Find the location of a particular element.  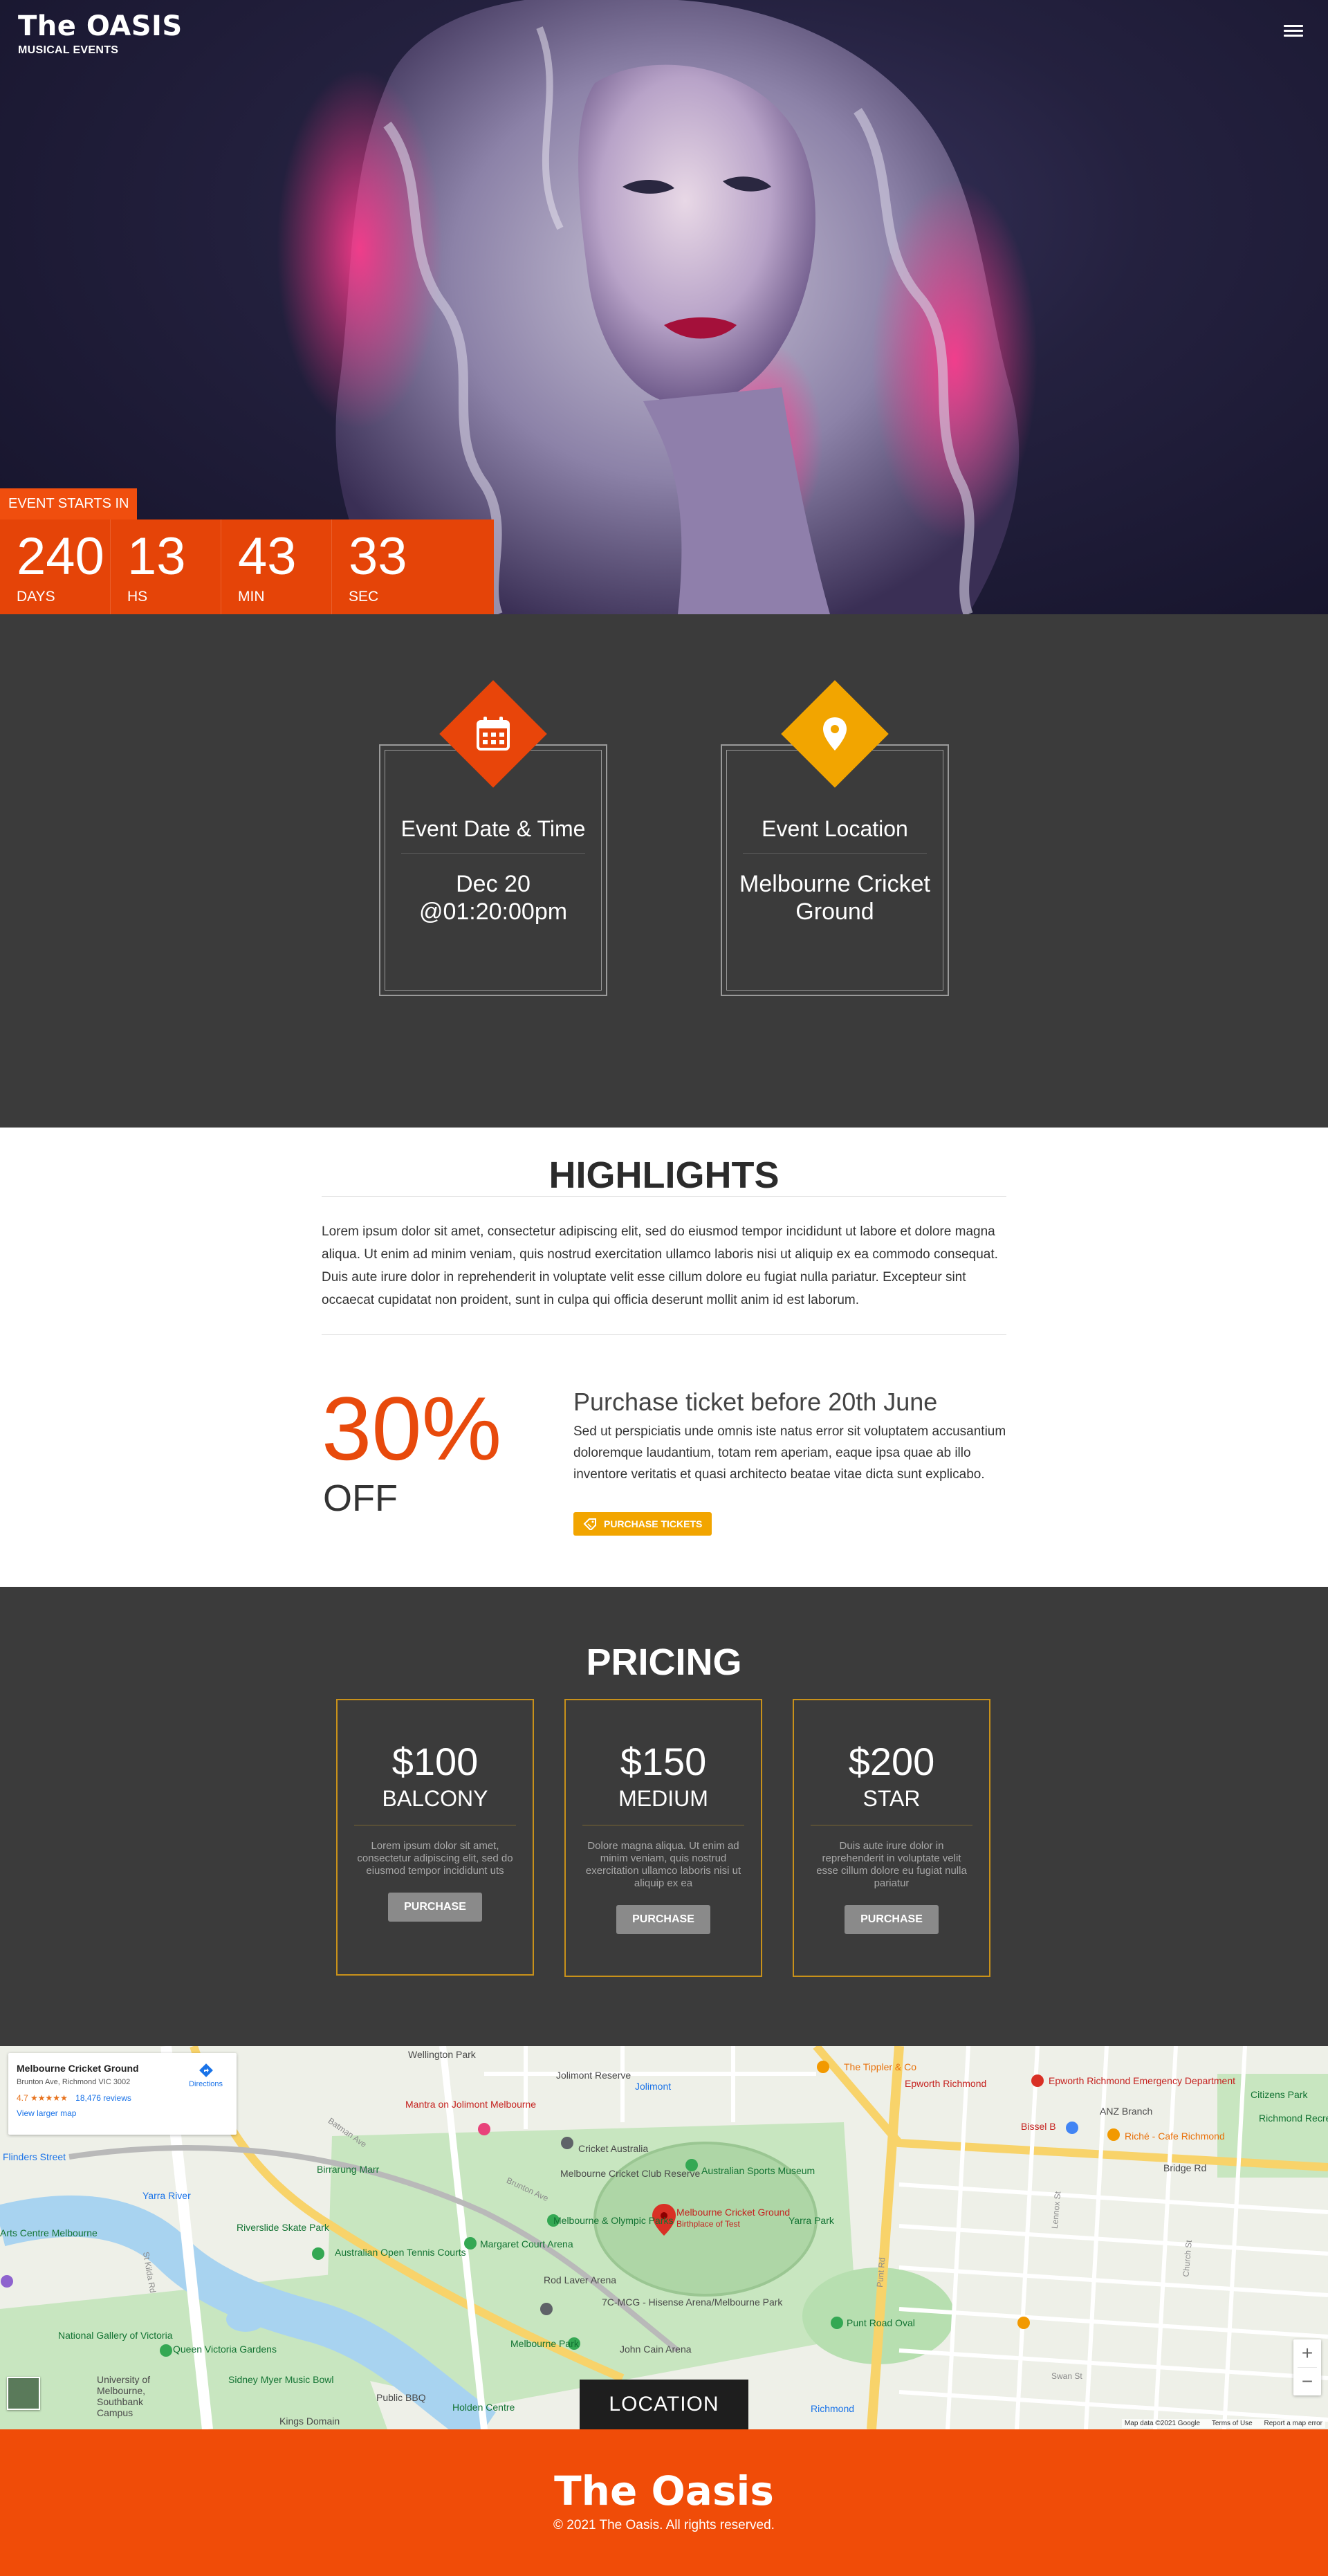

countdown-hours: 13 HS is located at coordinates (166, 566).